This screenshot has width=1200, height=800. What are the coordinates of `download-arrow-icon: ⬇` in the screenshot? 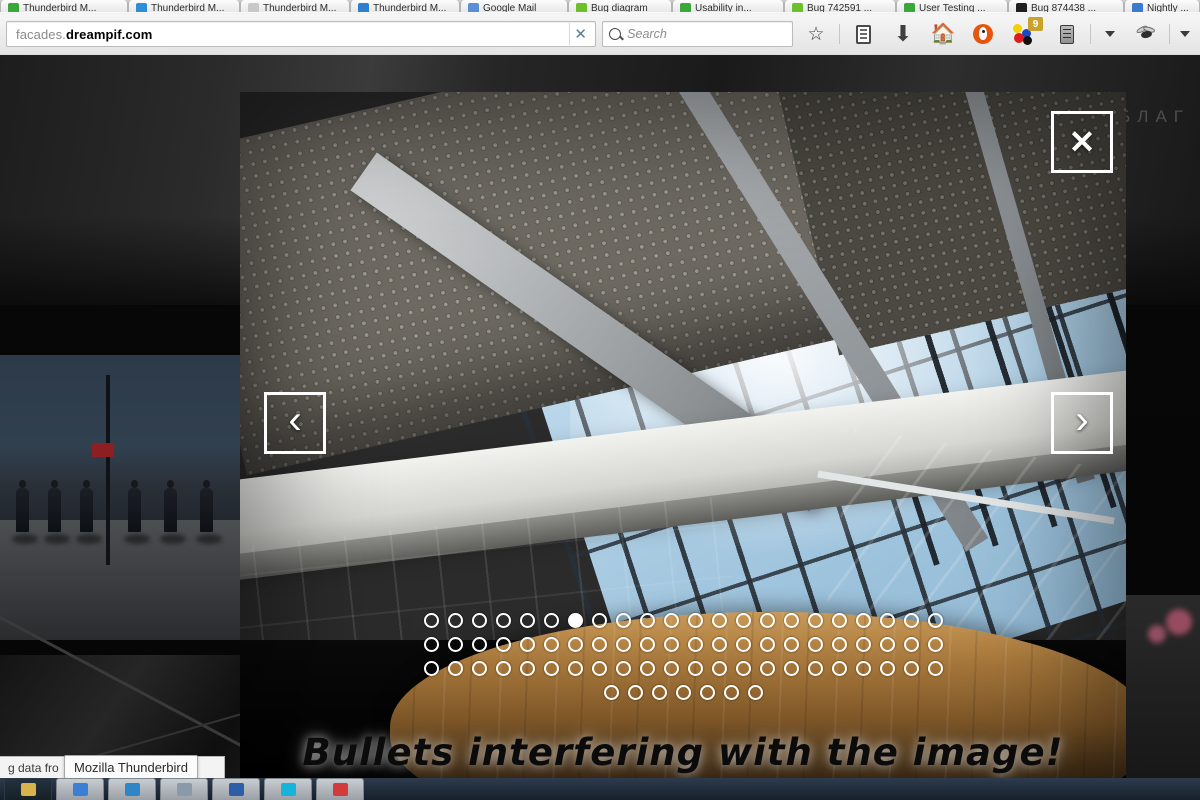 It's located at (903, 34).